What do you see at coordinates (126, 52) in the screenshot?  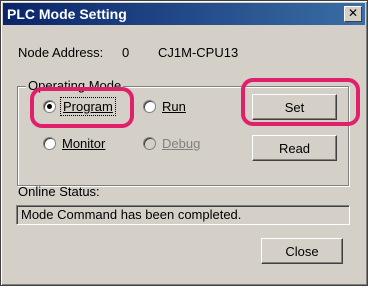 I see `node-address-value: 0` at bounding box center [126, 52].